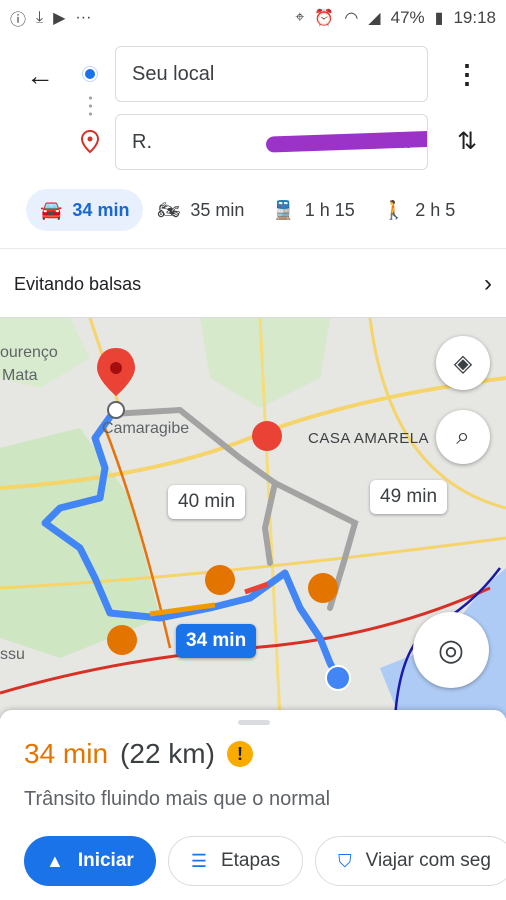 Image resolution: width=506 pixels, height=900 pixels. I want to click on mode-transit: 🚆 1 h 15, so click(313, 210).